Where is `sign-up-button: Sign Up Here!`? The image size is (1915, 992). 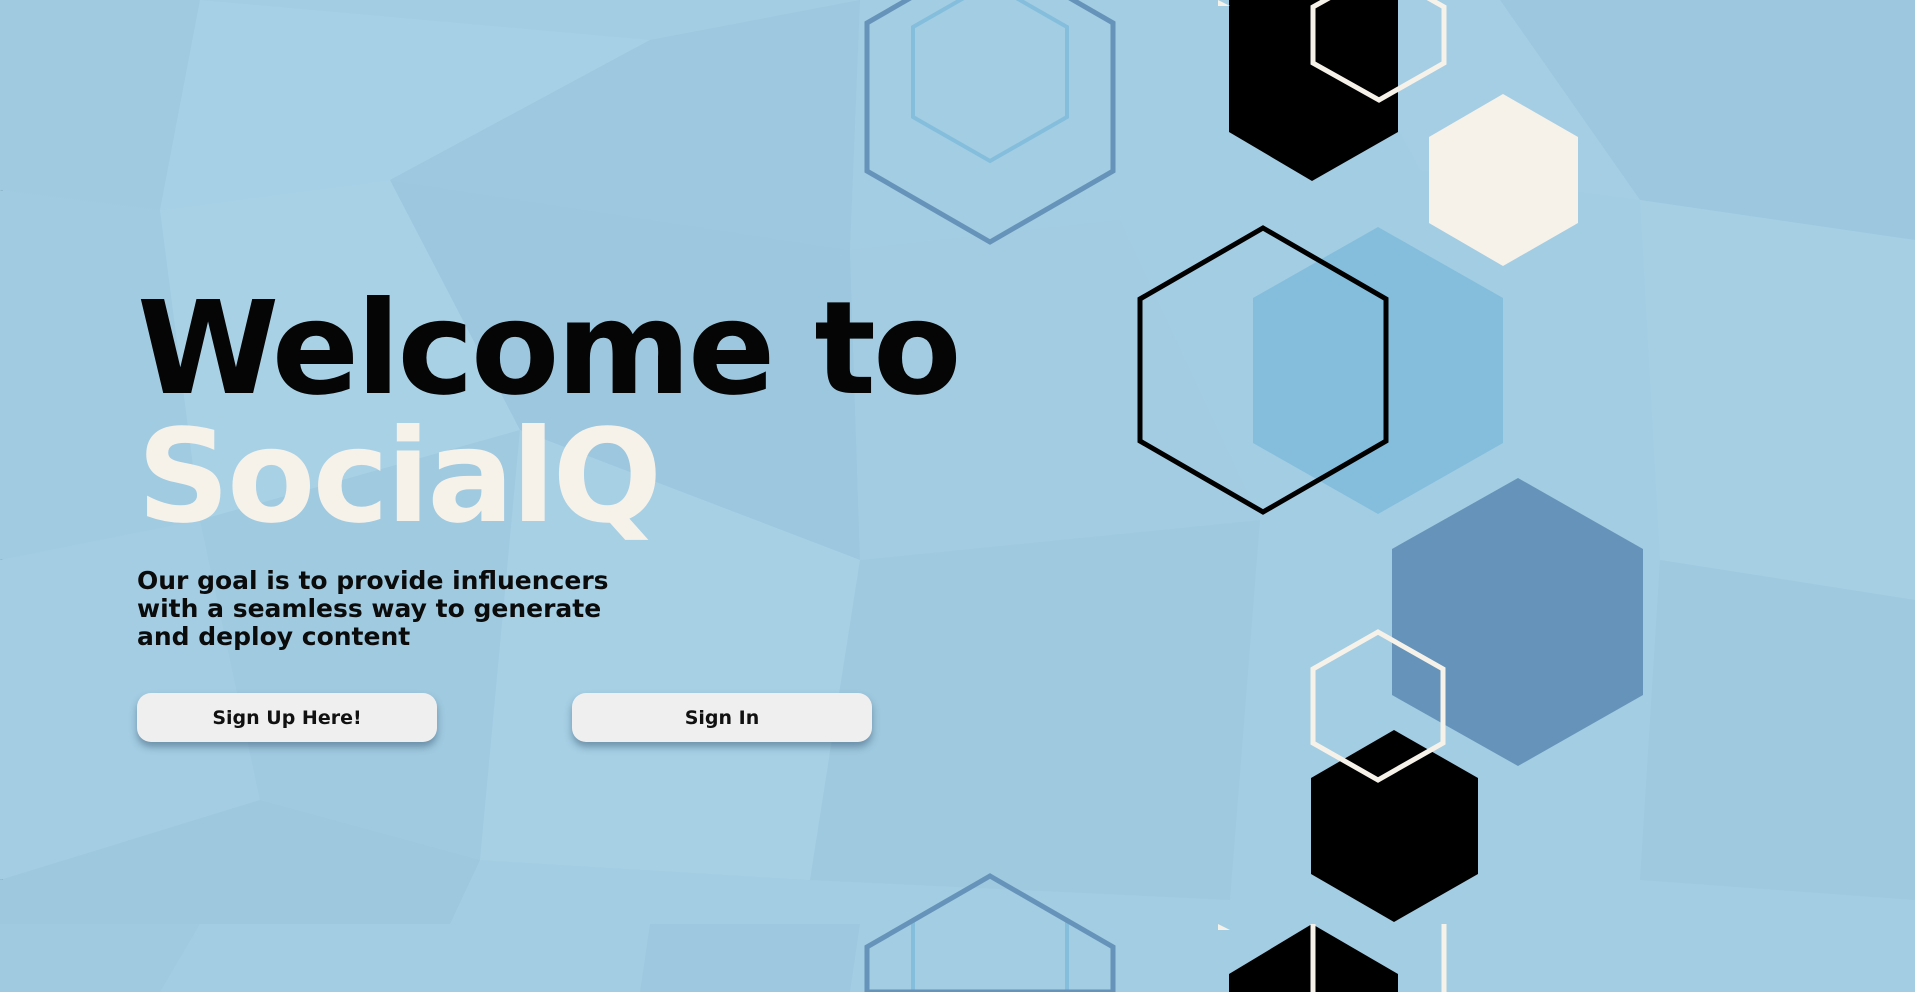
sign-up-button: Sign Up Here! is located at coordinates (287, 717).